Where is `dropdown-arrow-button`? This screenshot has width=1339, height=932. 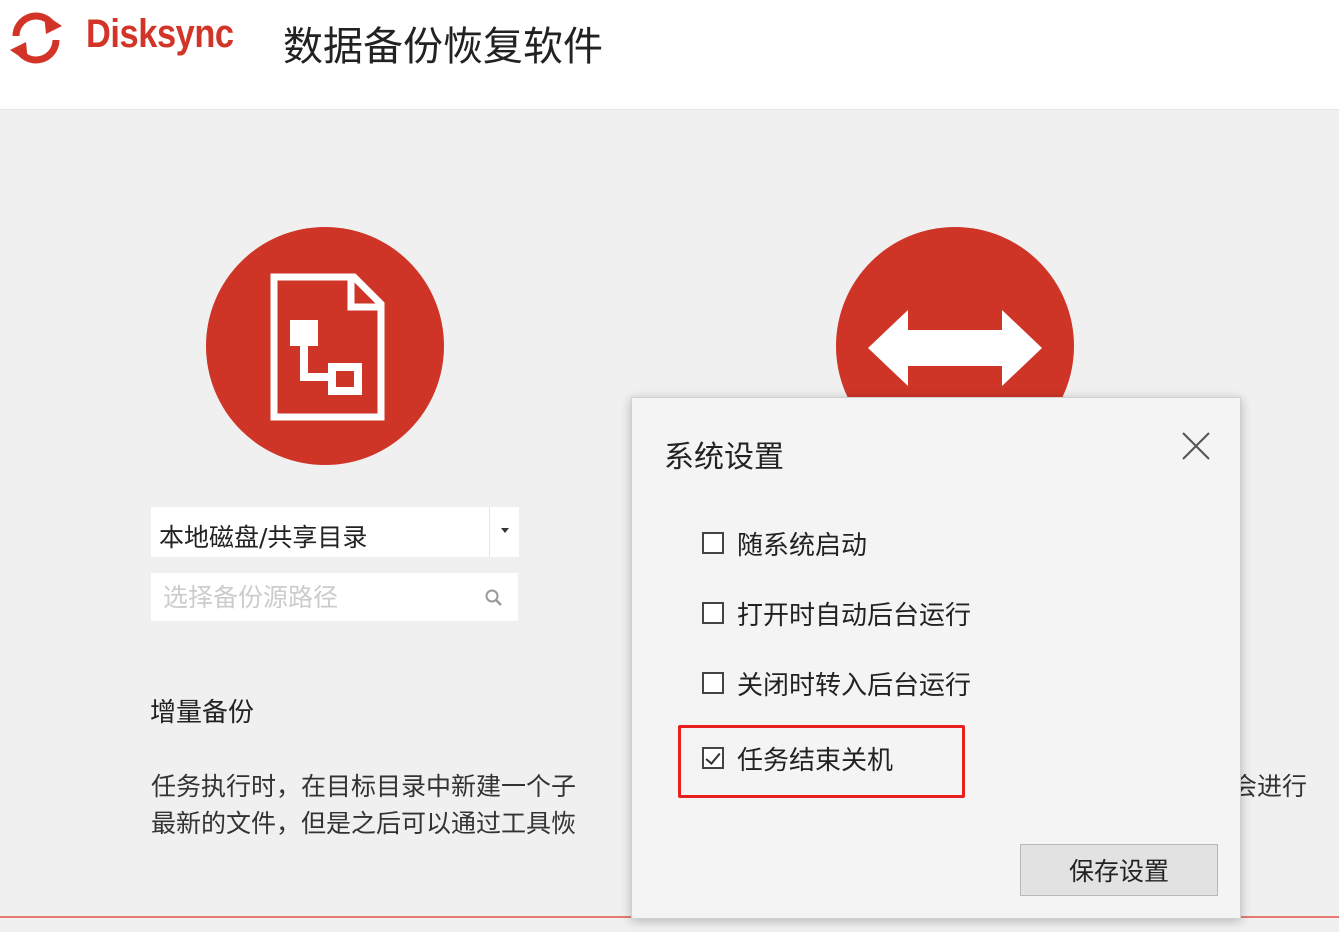 dropdown-arrow-button is located at coordinates (504, 532).